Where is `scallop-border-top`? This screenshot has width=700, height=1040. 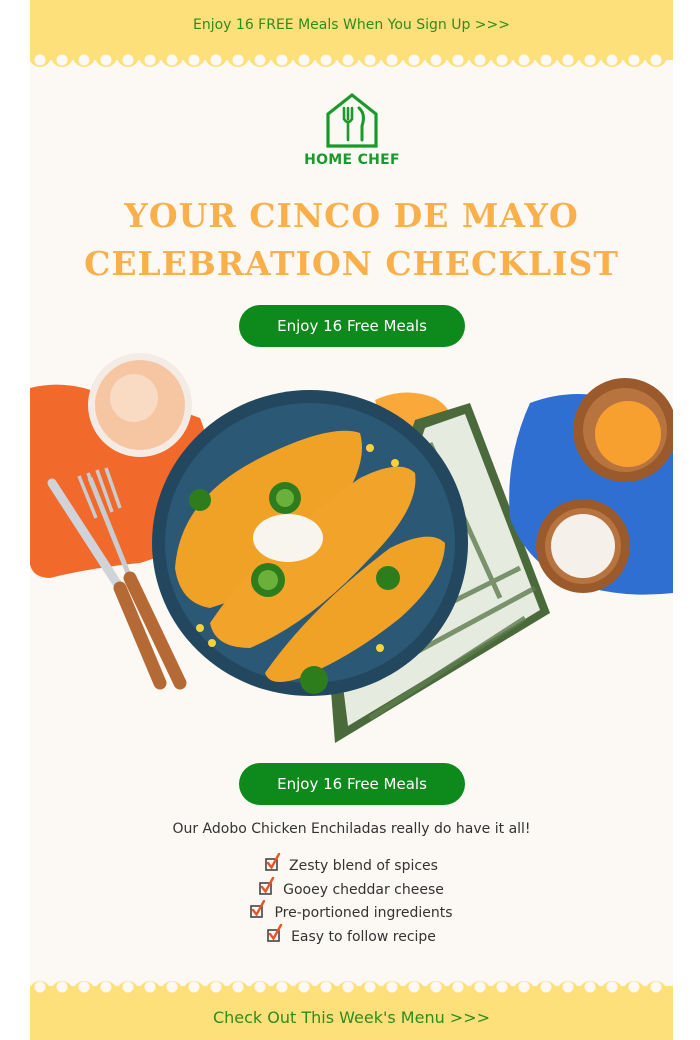
scallop-border-top is located at coordinates (348, 57).